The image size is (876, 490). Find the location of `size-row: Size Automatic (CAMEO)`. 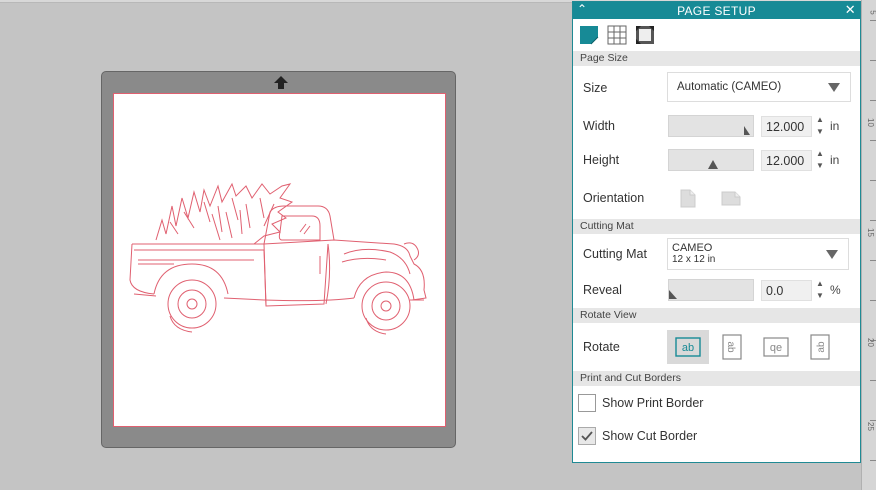

size-row: Size Automatic (CAMEO) is located at coordinates (716, 87).